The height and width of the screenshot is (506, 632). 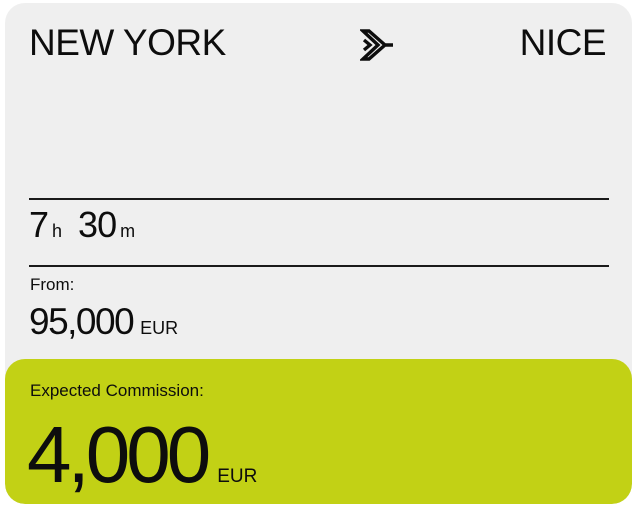 What do you see at coordinates (117, 390) in the screenshot?
I see `commission-label: Expected Commission:` at bounding box center [117, 390].